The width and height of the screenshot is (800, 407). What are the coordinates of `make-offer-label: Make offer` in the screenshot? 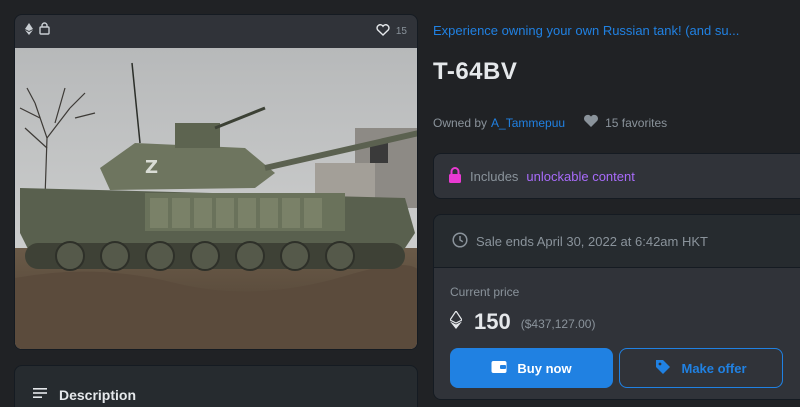 It's located at (714, 368).